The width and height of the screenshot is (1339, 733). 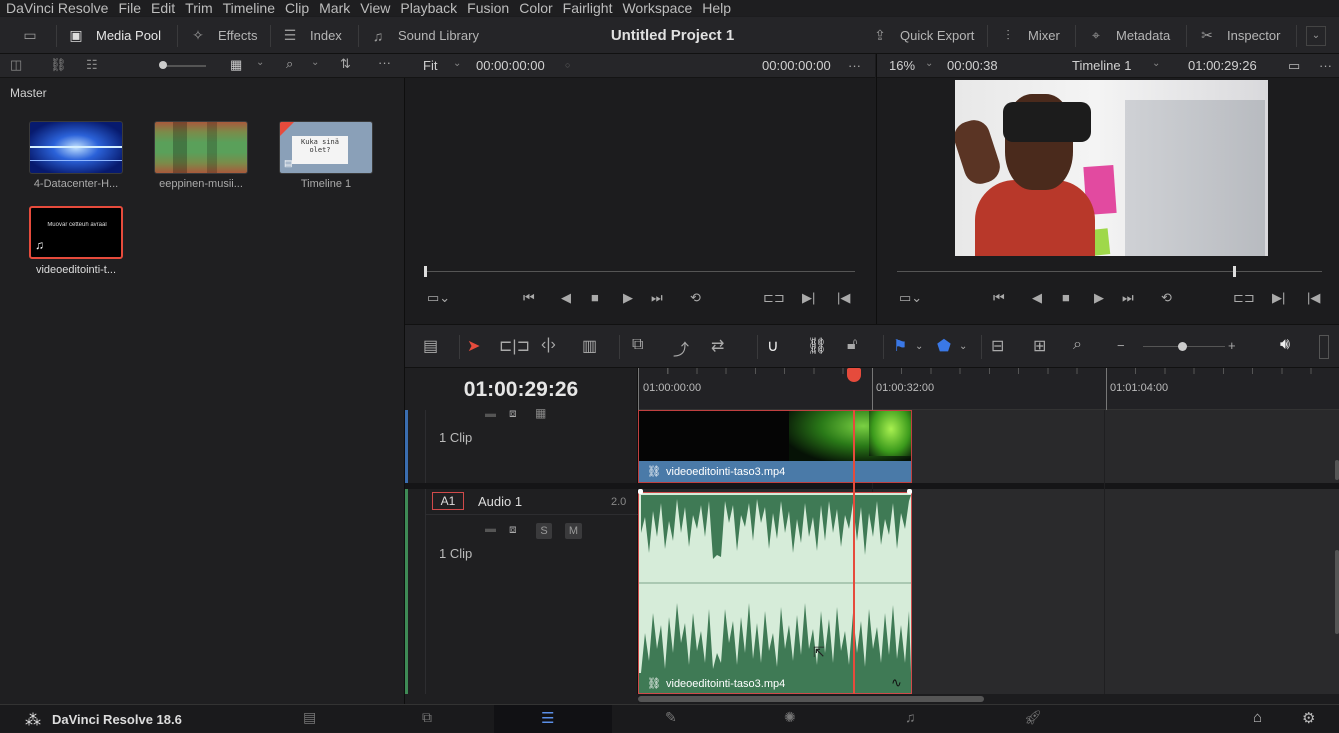 I want to click on solo-button: S, so click(x=544, y=531).